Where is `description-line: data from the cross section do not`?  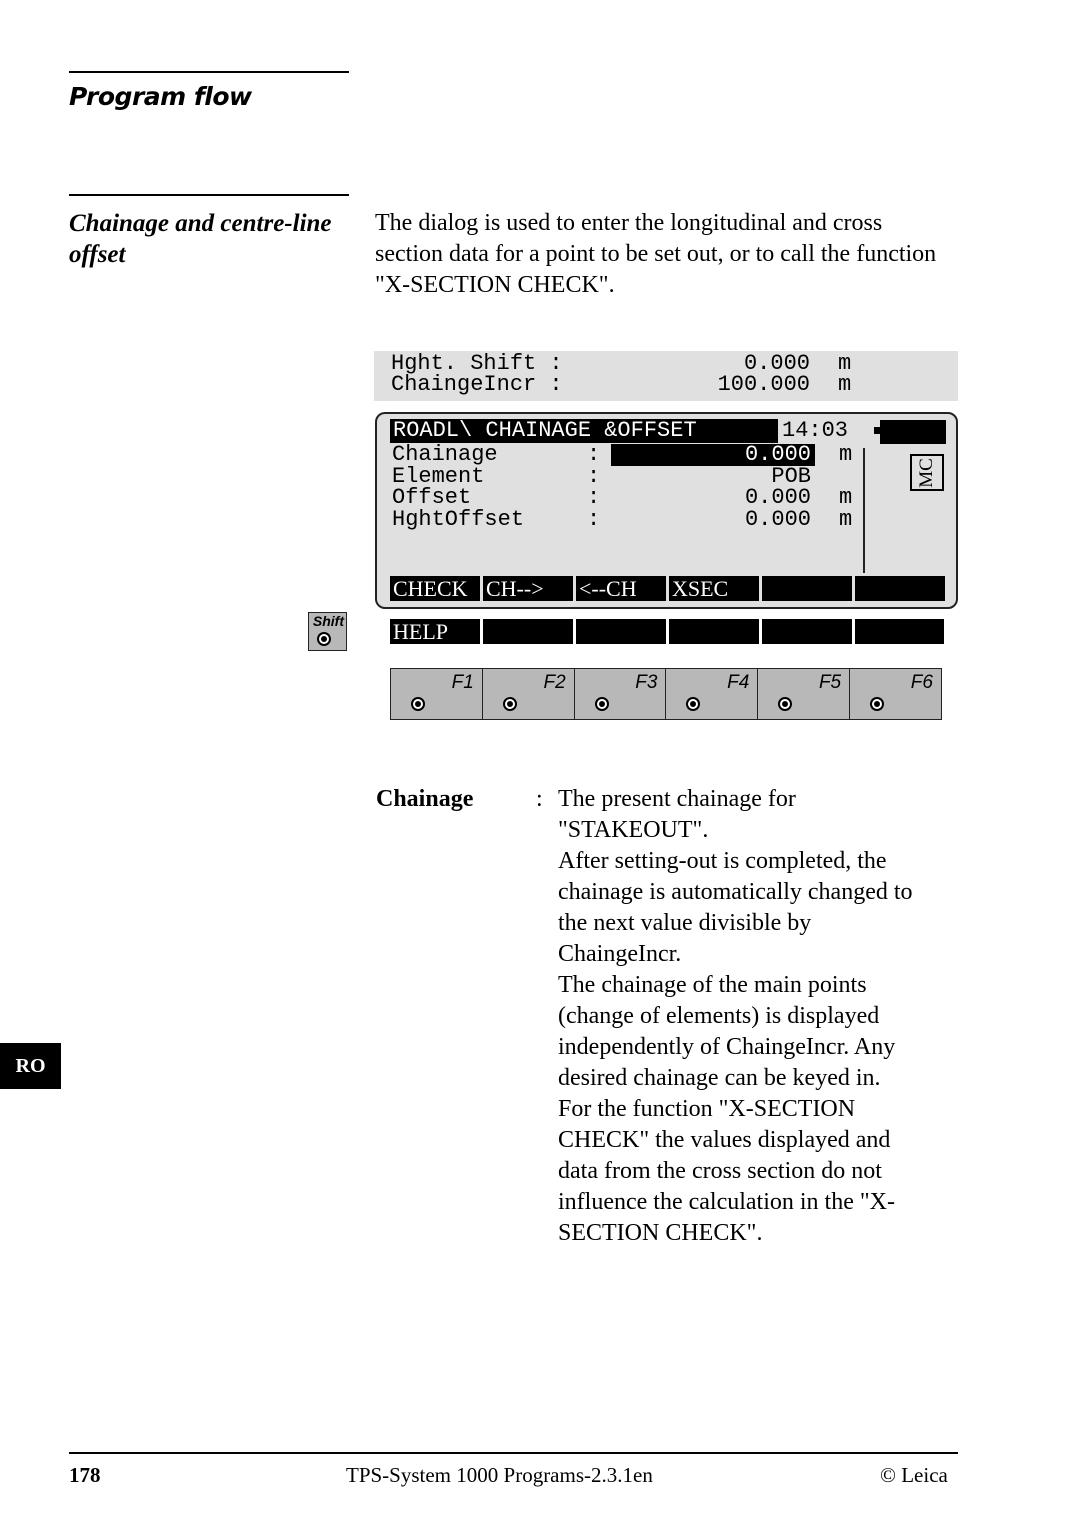 description-line: data from the cross section do not is located at coordinates (720, 1171).